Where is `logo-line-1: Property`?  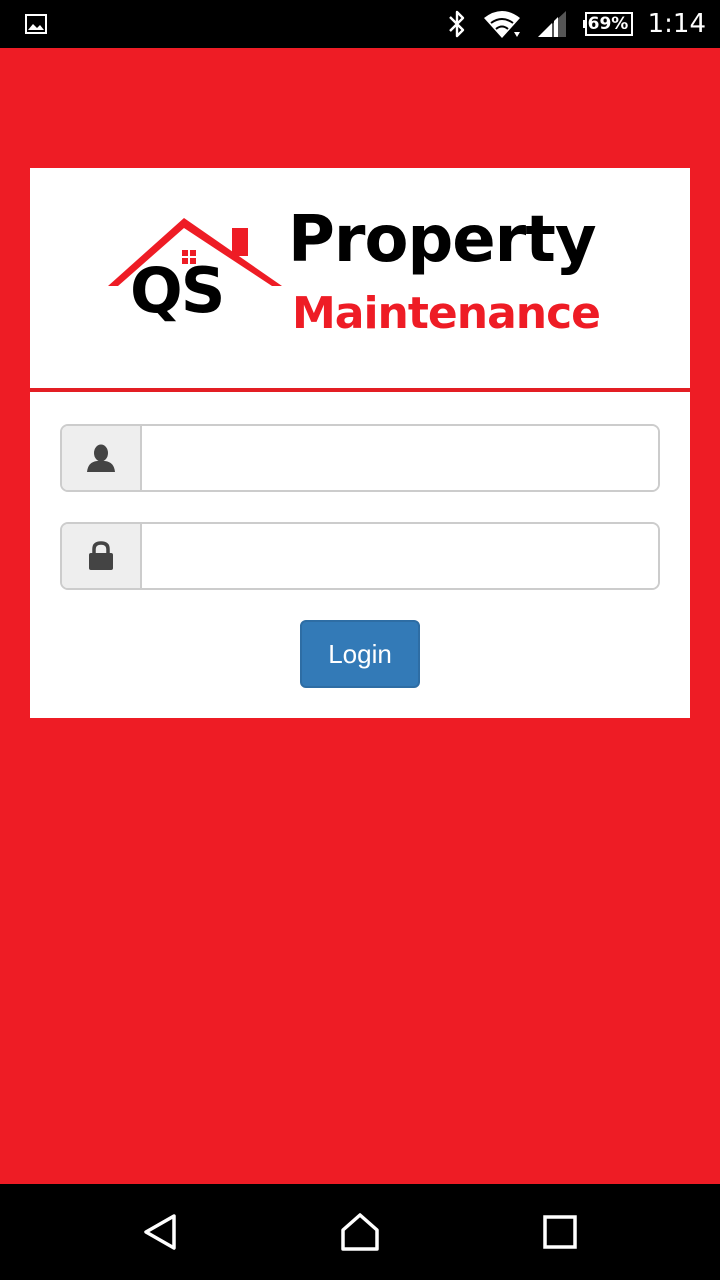
logo-line-1: Property is located at coordinates (442, 240).